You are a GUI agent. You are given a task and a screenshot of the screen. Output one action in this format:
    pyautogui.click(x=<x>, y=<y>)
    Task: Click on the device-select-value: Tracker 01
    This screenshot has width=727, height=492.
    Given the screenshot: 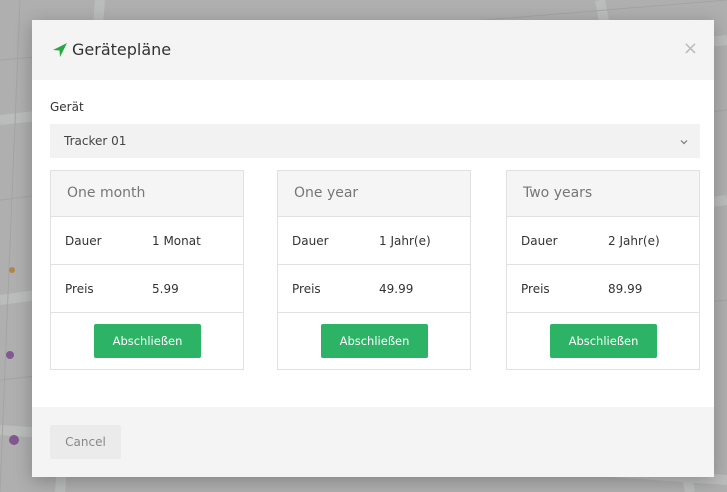 What is the action you would take?
    pyautogui.click(x=95, y=141)
    